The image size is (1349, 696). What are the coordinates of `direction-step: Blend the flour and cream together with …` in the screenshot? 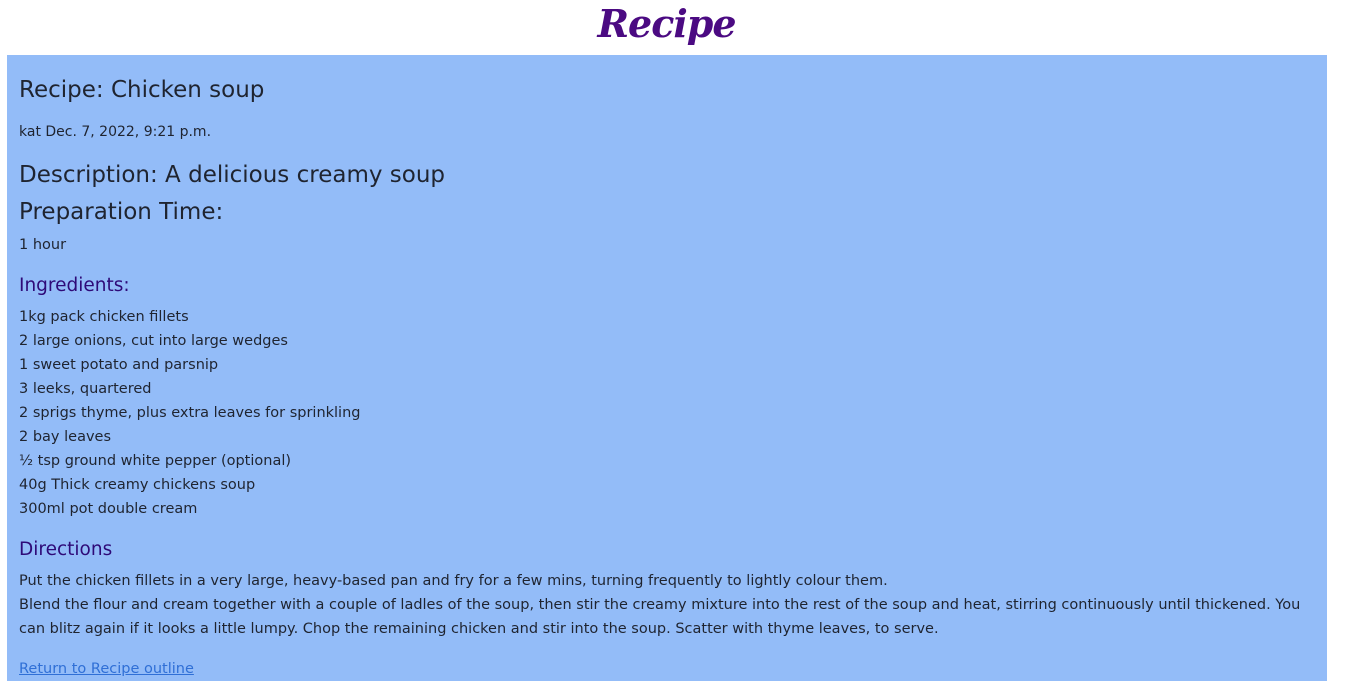 It's located at (660, 617).